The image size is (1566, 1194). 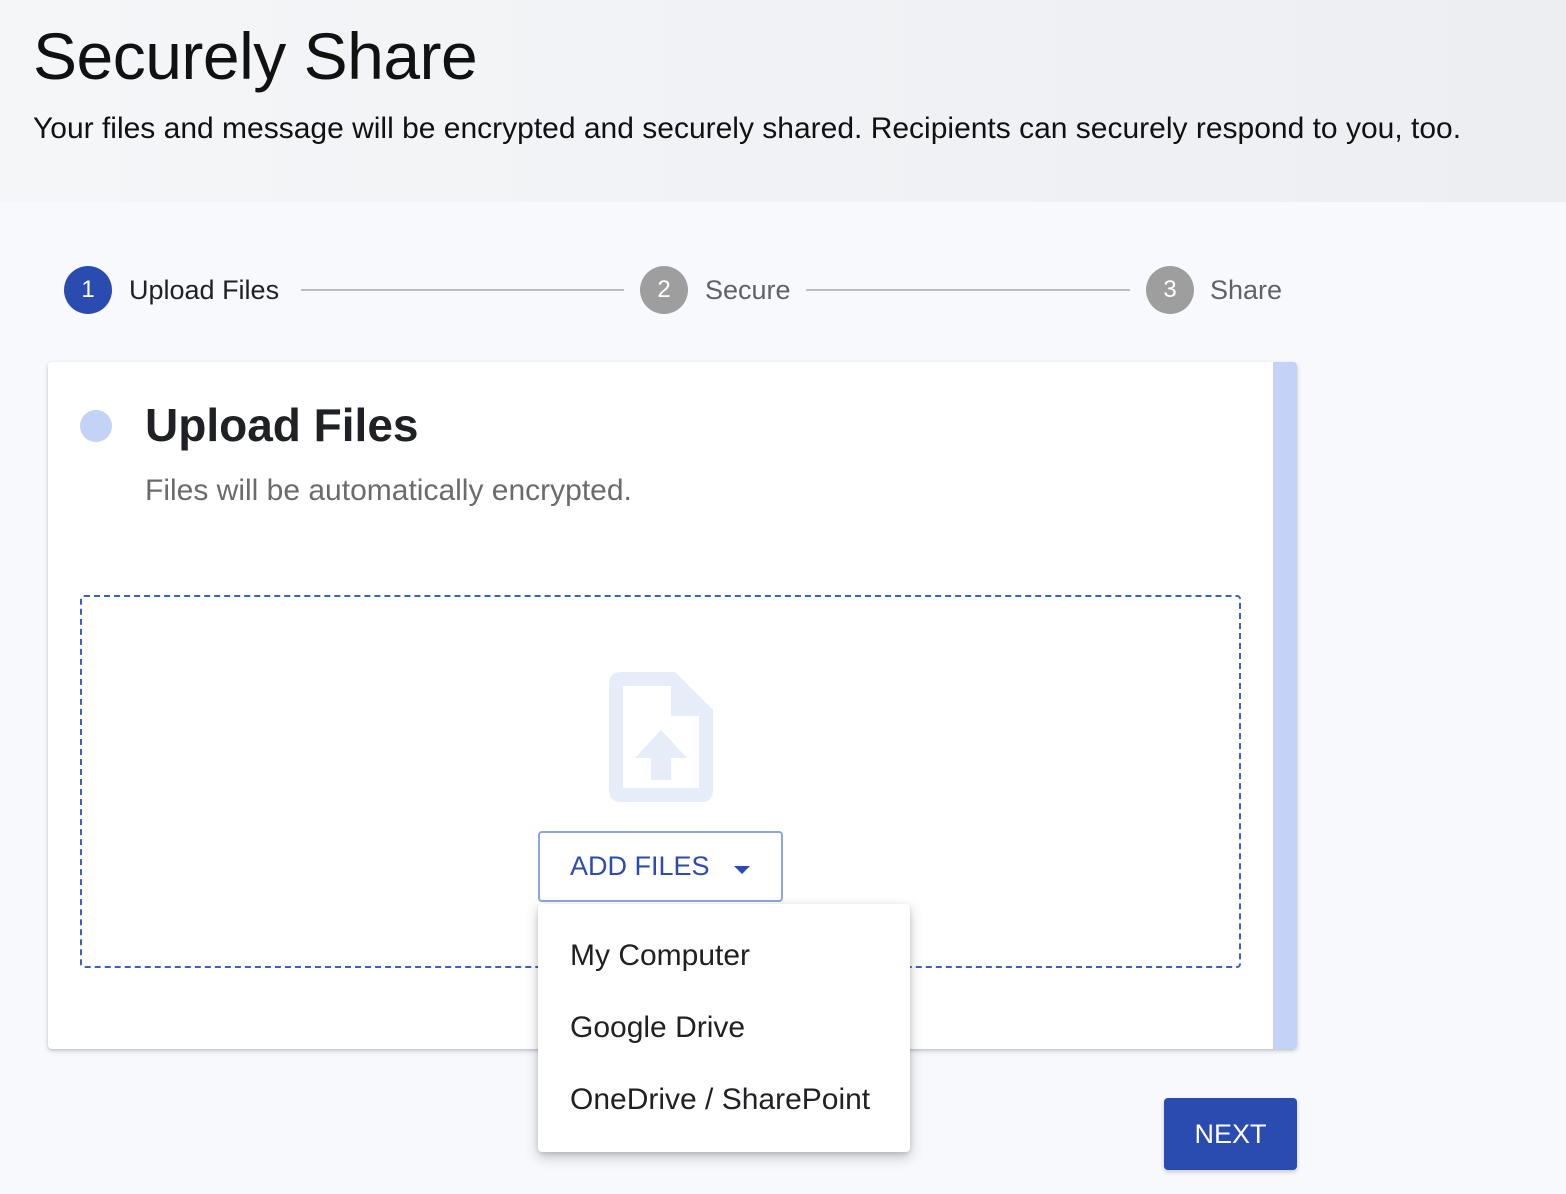 I want to click on card-accent-stripe, so click(x=1285, y=705).